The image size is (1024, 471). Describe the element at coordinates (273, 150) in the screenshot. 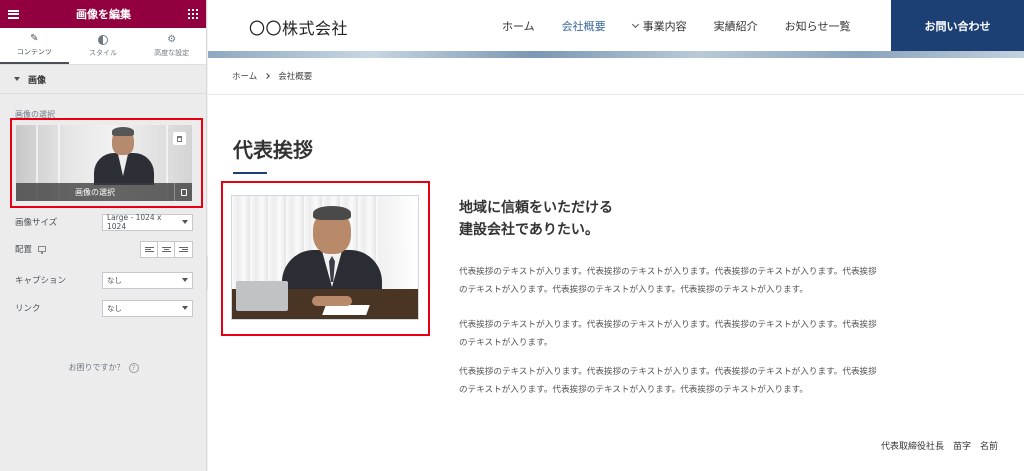

I see `page-title: 代表挨拶` at that location.